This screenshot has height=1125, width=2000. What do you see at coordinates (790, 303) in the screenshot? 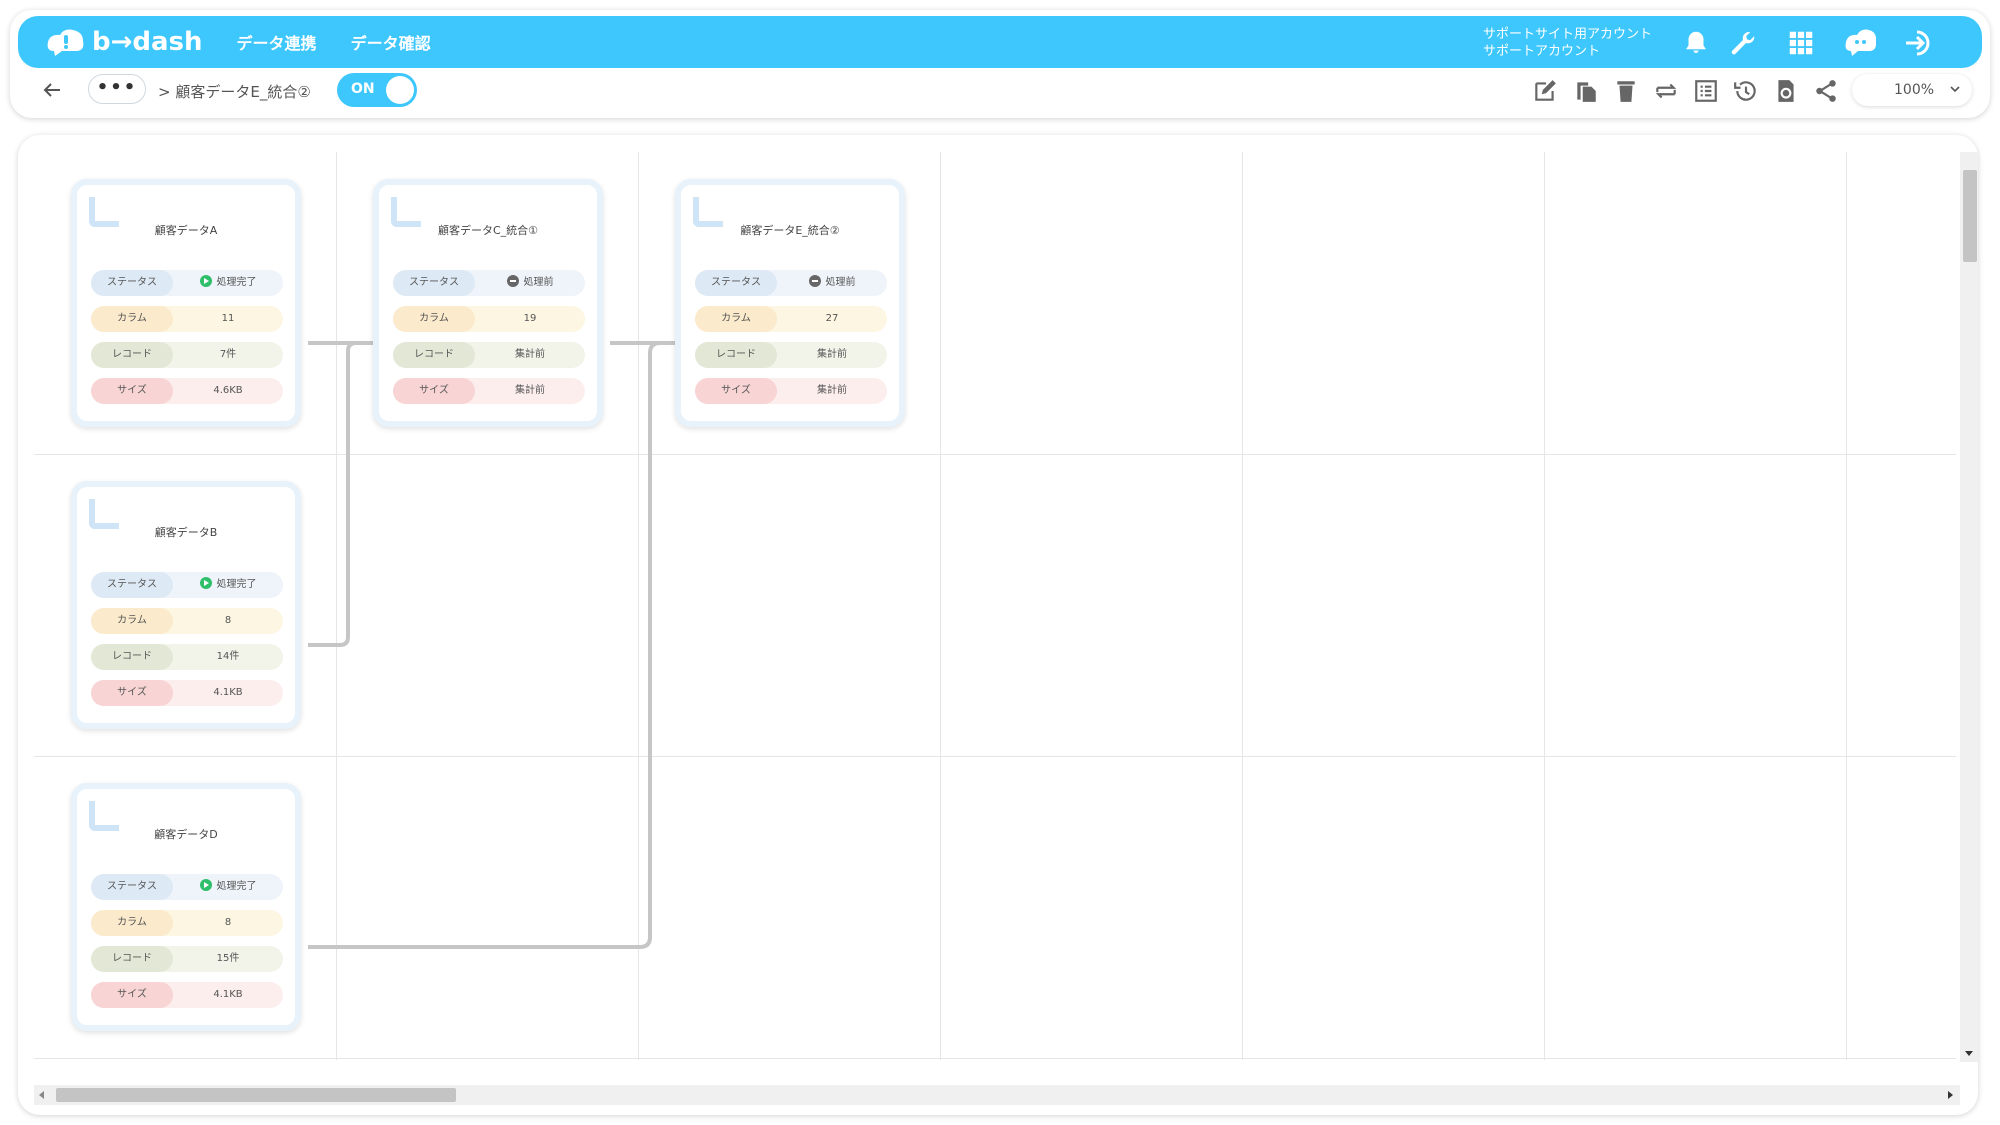
I see `data-node-e: 顧客データE_統合② ステータス 処理前 カラム 27 レコード 集計前 サイズ 集計前` at bounding box center [790, 303].